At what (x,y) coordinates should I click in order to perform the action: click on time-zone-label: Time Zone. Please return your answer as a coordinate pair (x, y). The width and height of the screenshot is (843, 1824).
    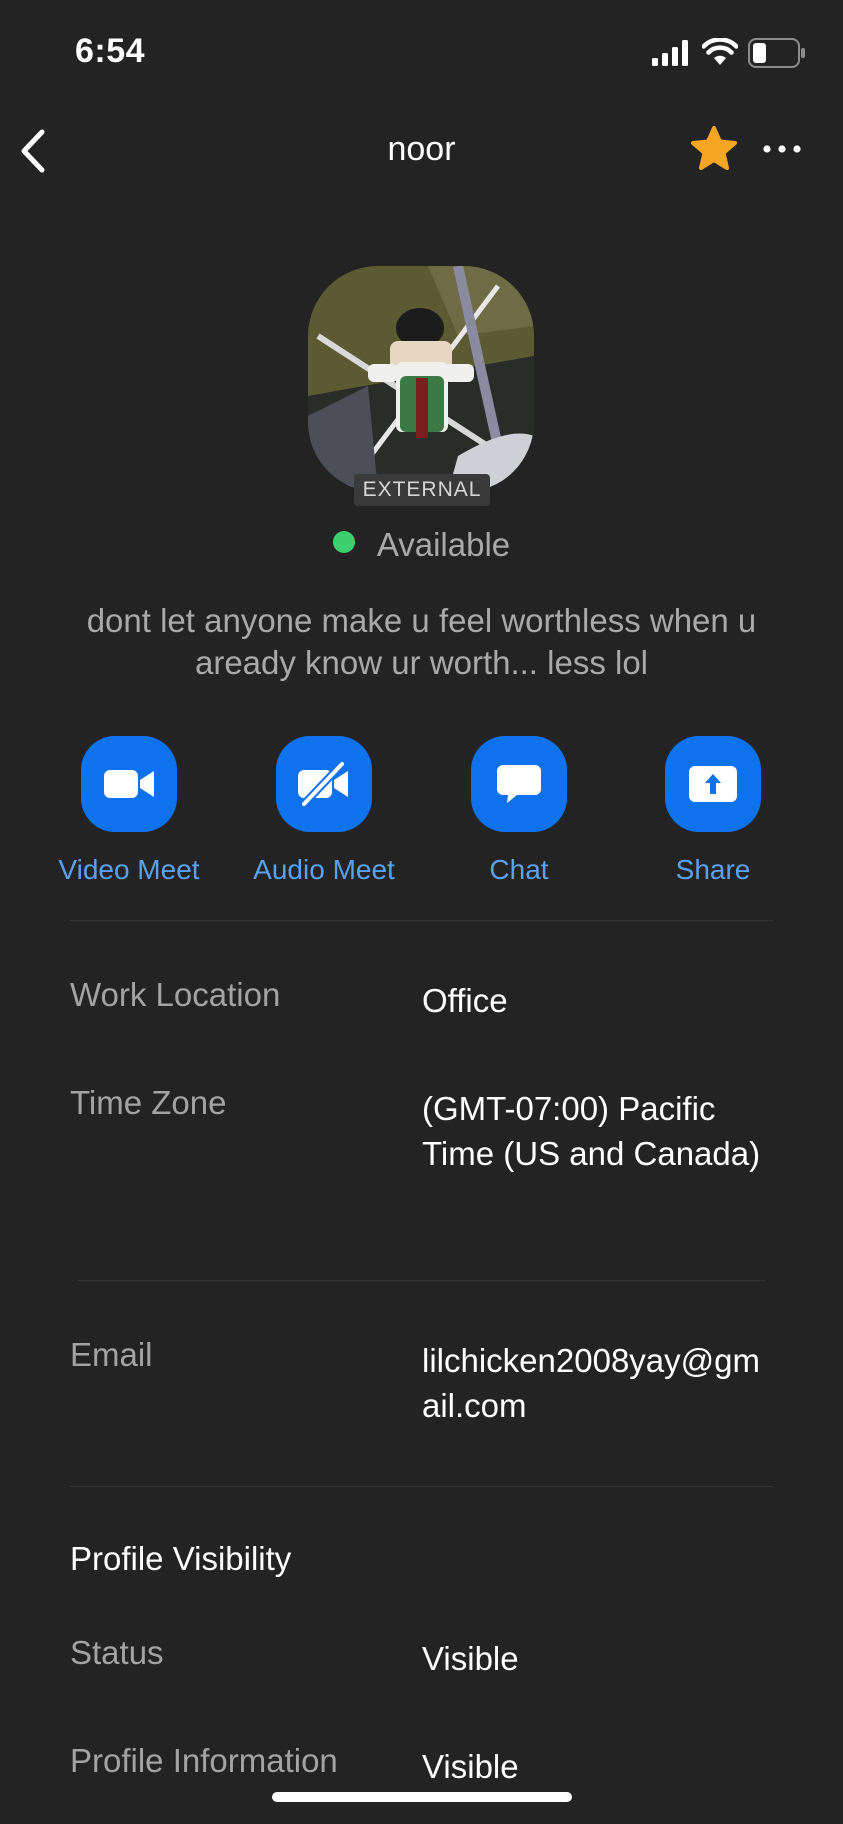
    Looking at the image, I should click on (148, 1102).